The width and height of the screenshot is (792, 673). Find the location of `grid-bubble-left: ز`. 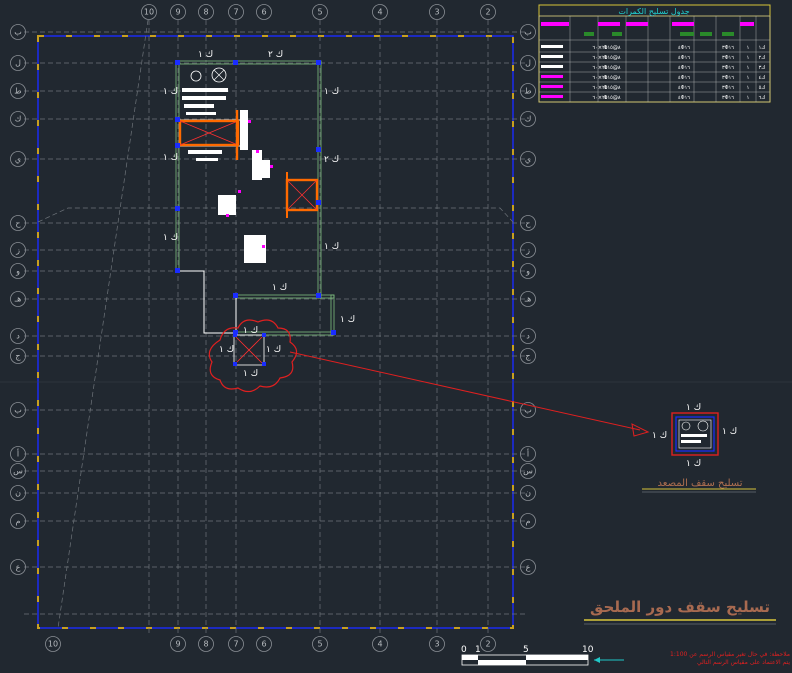

grid-bubble-left: ز is located at coordinates (18, 250).